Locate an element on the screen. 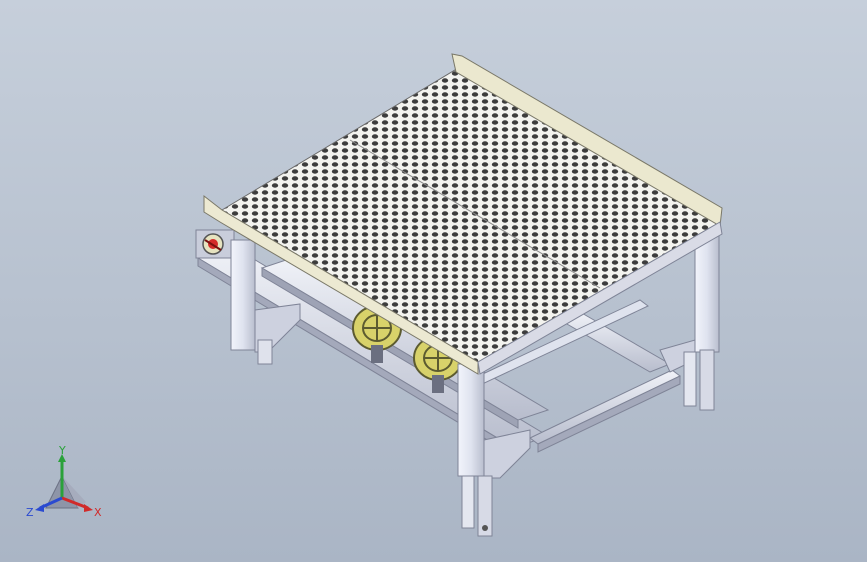 Image resolution: width=867 pixels, height=562 pixels. z-axis-label: Z is located at coordinates (30, 512).